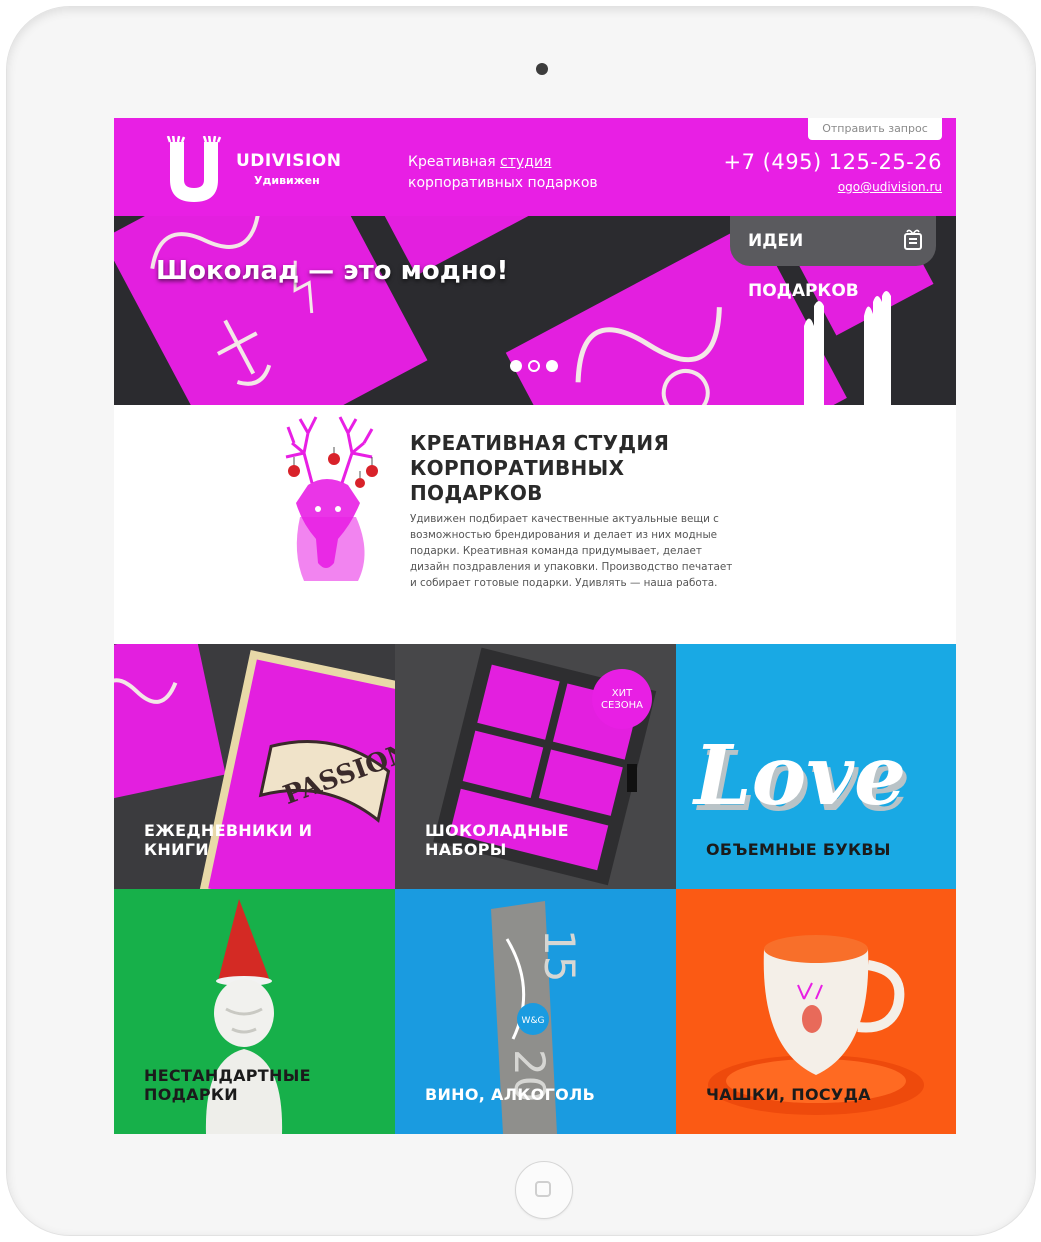 This screenshot has height=1242, width=1041. Describe the element at coordinates (533, 1021) in the screenshot. I see `wine-logo-text: W&G` at that location.